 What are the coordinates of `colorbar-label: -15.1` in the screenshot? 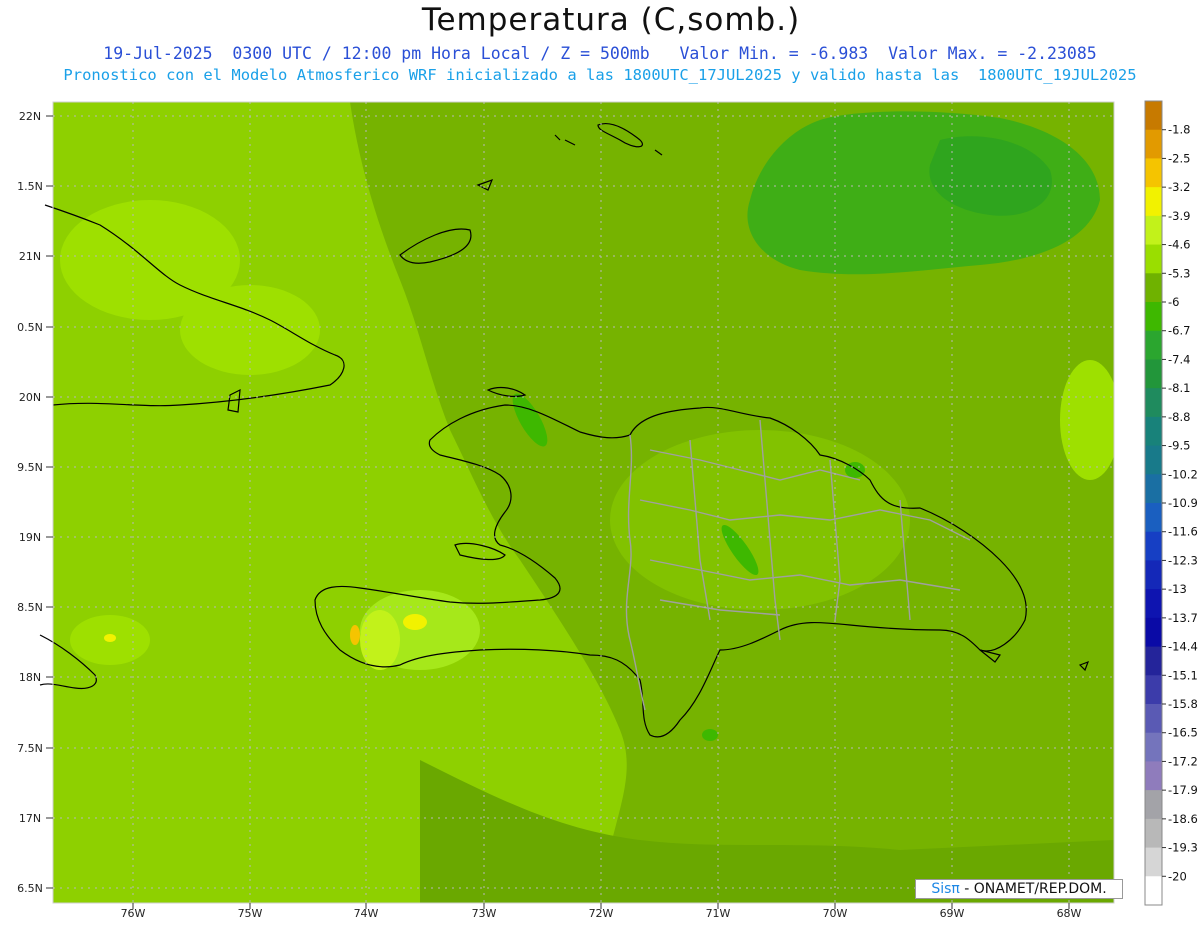 It's located at (1183, 675).